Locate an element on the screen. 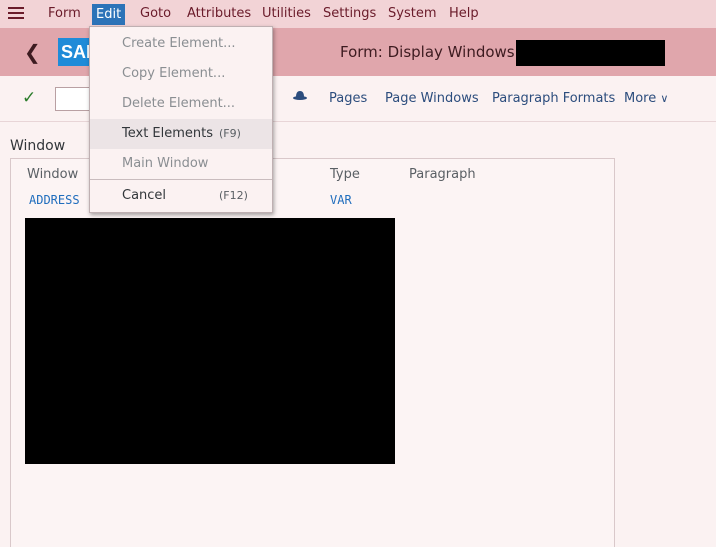 This screenshot has height=547, width=716. hamburger-icon is located at coordinates (16, 13).